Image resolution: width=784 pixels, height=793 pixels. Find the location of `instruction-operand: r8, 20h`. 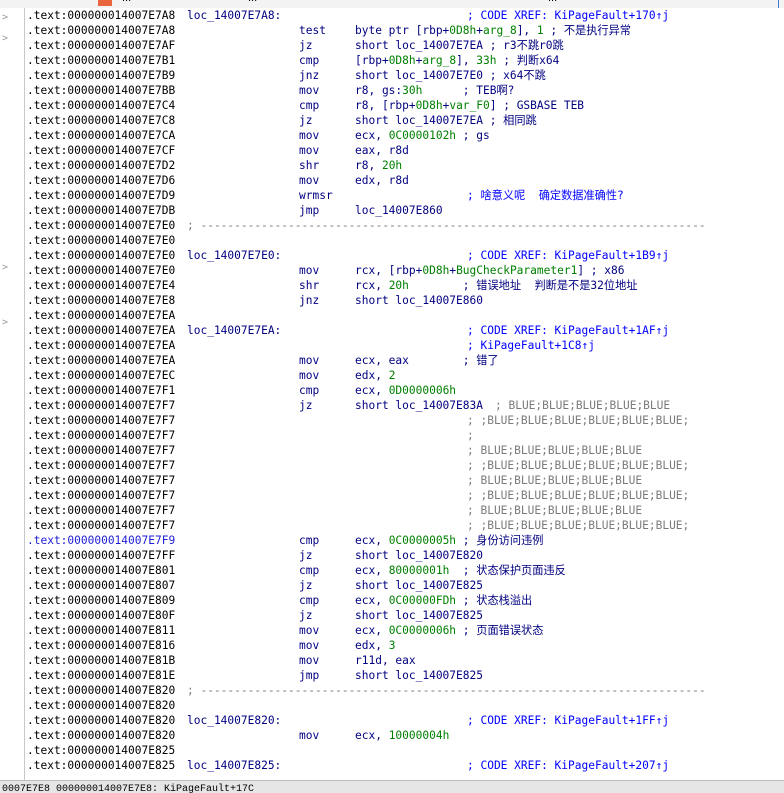

instruction-operand: r8, 20h is located at coordinates (379, 165).